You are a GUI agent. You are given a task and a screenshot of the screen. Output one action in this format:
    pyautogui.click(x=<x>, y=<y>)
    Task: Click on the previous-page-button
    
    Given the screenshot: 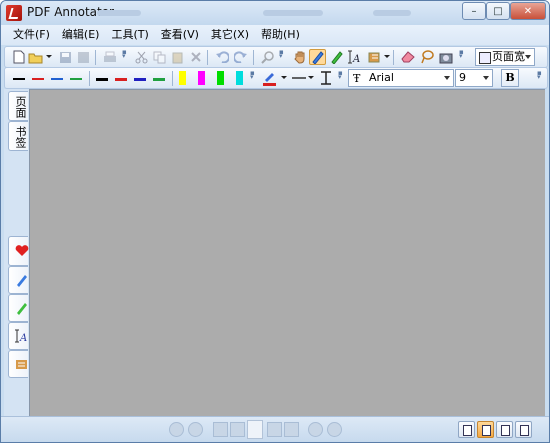 What is the action you would take?
    pyautogui.click(x=237, y=429)
    